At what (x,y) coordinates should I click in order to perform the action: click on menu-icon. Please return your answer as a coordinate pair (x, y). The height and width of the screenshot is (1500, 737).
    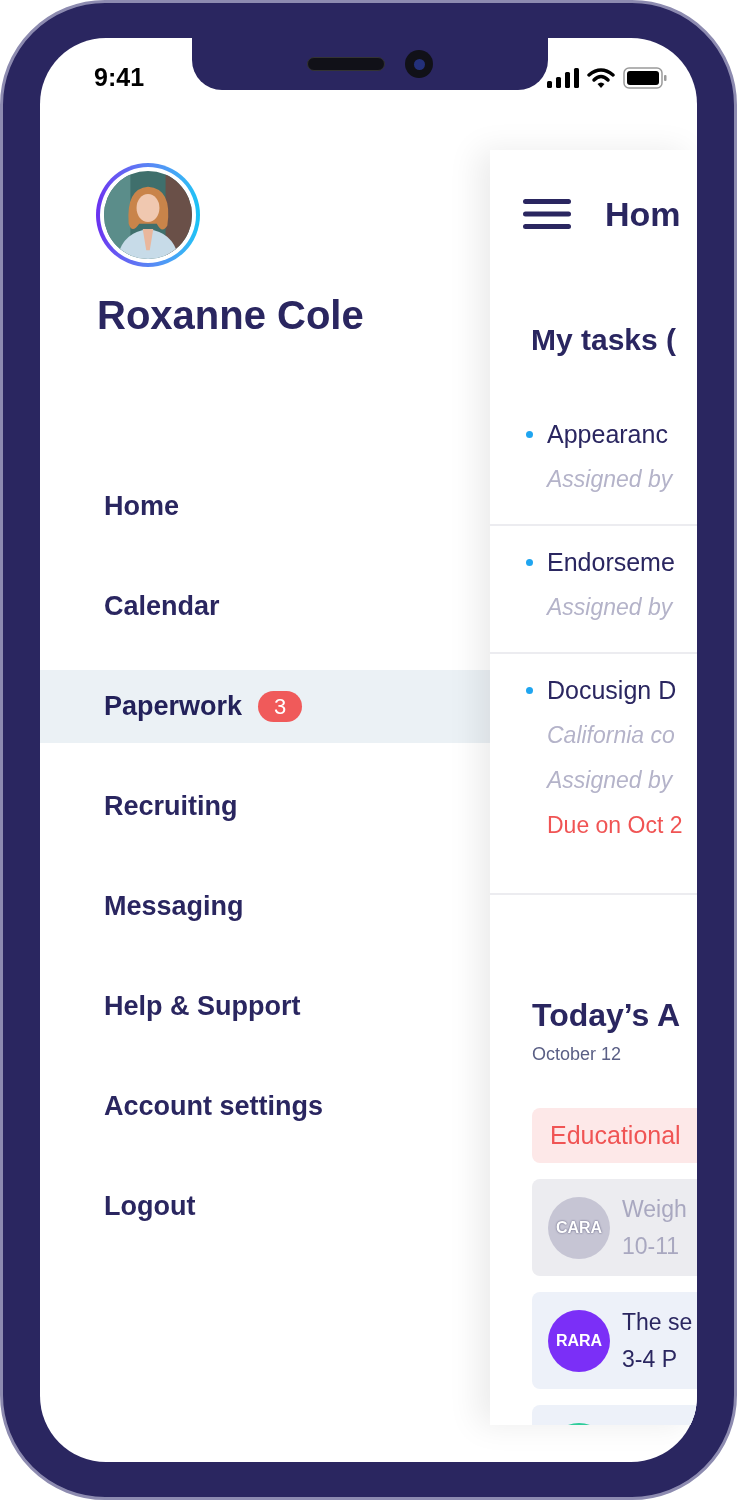
    Looking at the image, I should click on (547, 214).